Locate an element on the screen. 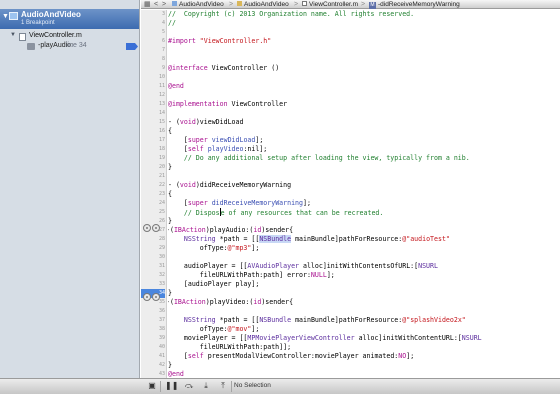 The height and width of the screenshot is (394, 560). line-number: 37 is located at coordinates (153, 320).